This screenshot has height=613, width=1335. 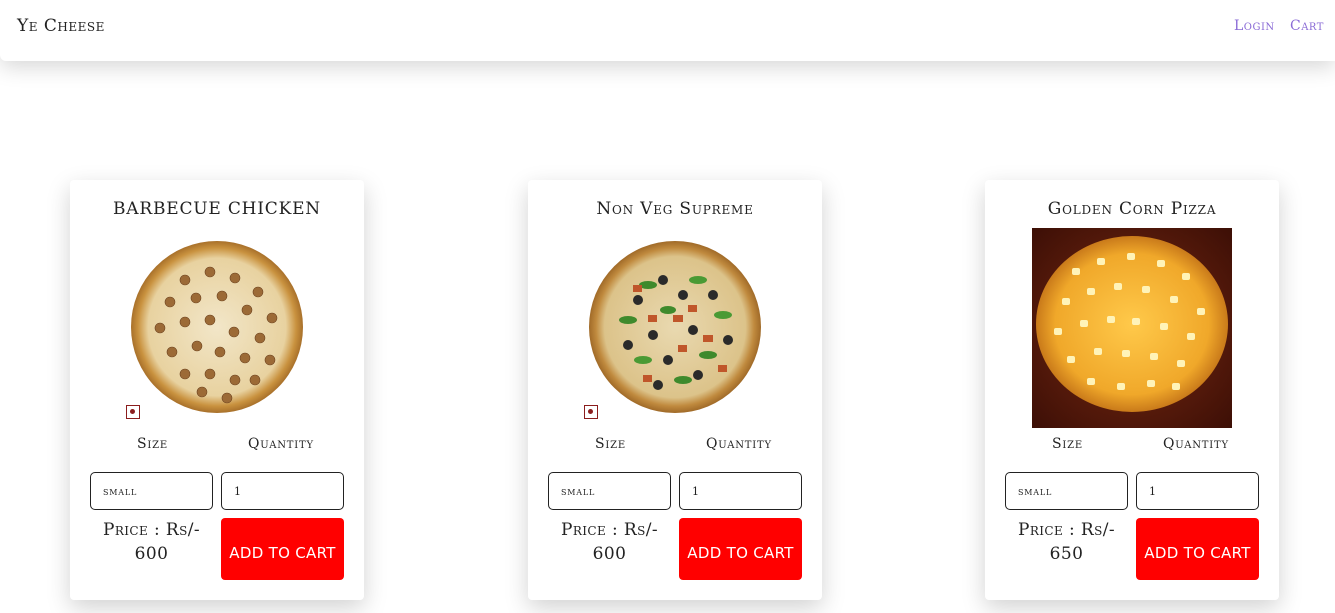 What do you see at coordinates (1132, 209) in the screenshot?
I see `product-title: Golden Corn Pizza` at bounding box center [1132, 209].